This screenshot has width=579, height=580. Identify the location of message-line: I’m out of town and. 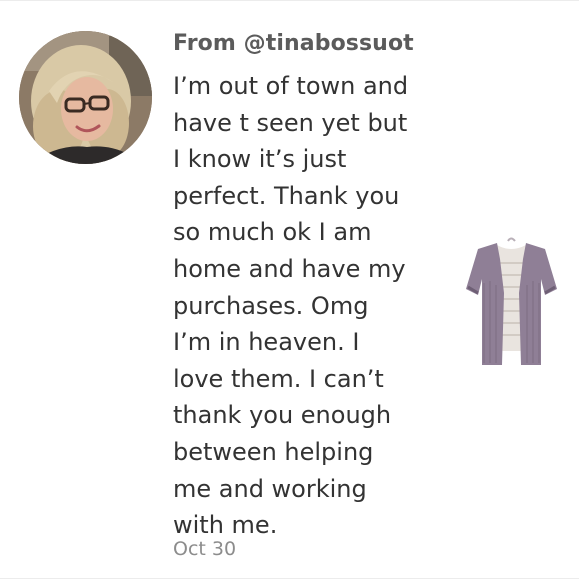
(291, 86).